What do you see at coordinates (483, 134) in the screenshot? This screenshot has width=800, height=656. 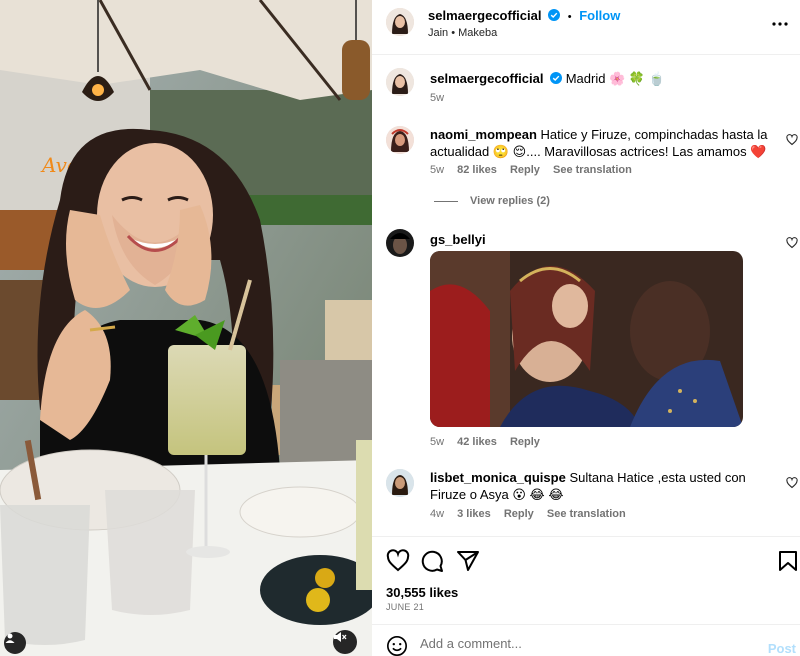 I see `comment-username: naomi_mompean` at bounding box center [483, 134].